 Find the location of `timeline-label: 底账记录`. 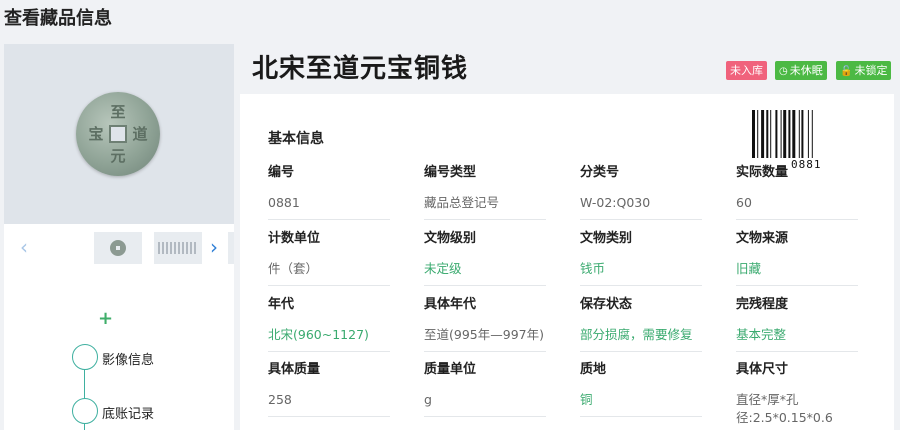

timeline-label: 底账记录 is located at coordinates (128, 414).